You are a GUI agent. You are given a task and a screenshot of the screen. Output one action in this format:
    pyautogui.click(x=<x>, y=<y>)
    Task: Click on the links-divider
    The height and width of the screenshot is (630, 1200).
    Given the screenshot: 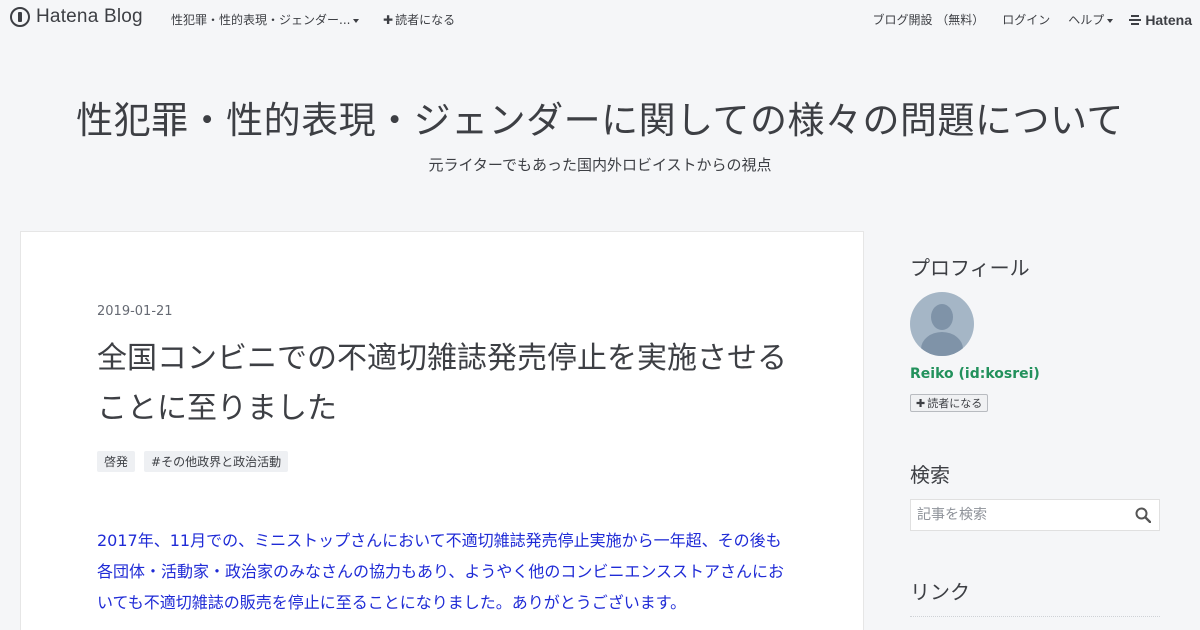 What is the action you would take?
    pyautogui.click(x=1035, y=616)
    